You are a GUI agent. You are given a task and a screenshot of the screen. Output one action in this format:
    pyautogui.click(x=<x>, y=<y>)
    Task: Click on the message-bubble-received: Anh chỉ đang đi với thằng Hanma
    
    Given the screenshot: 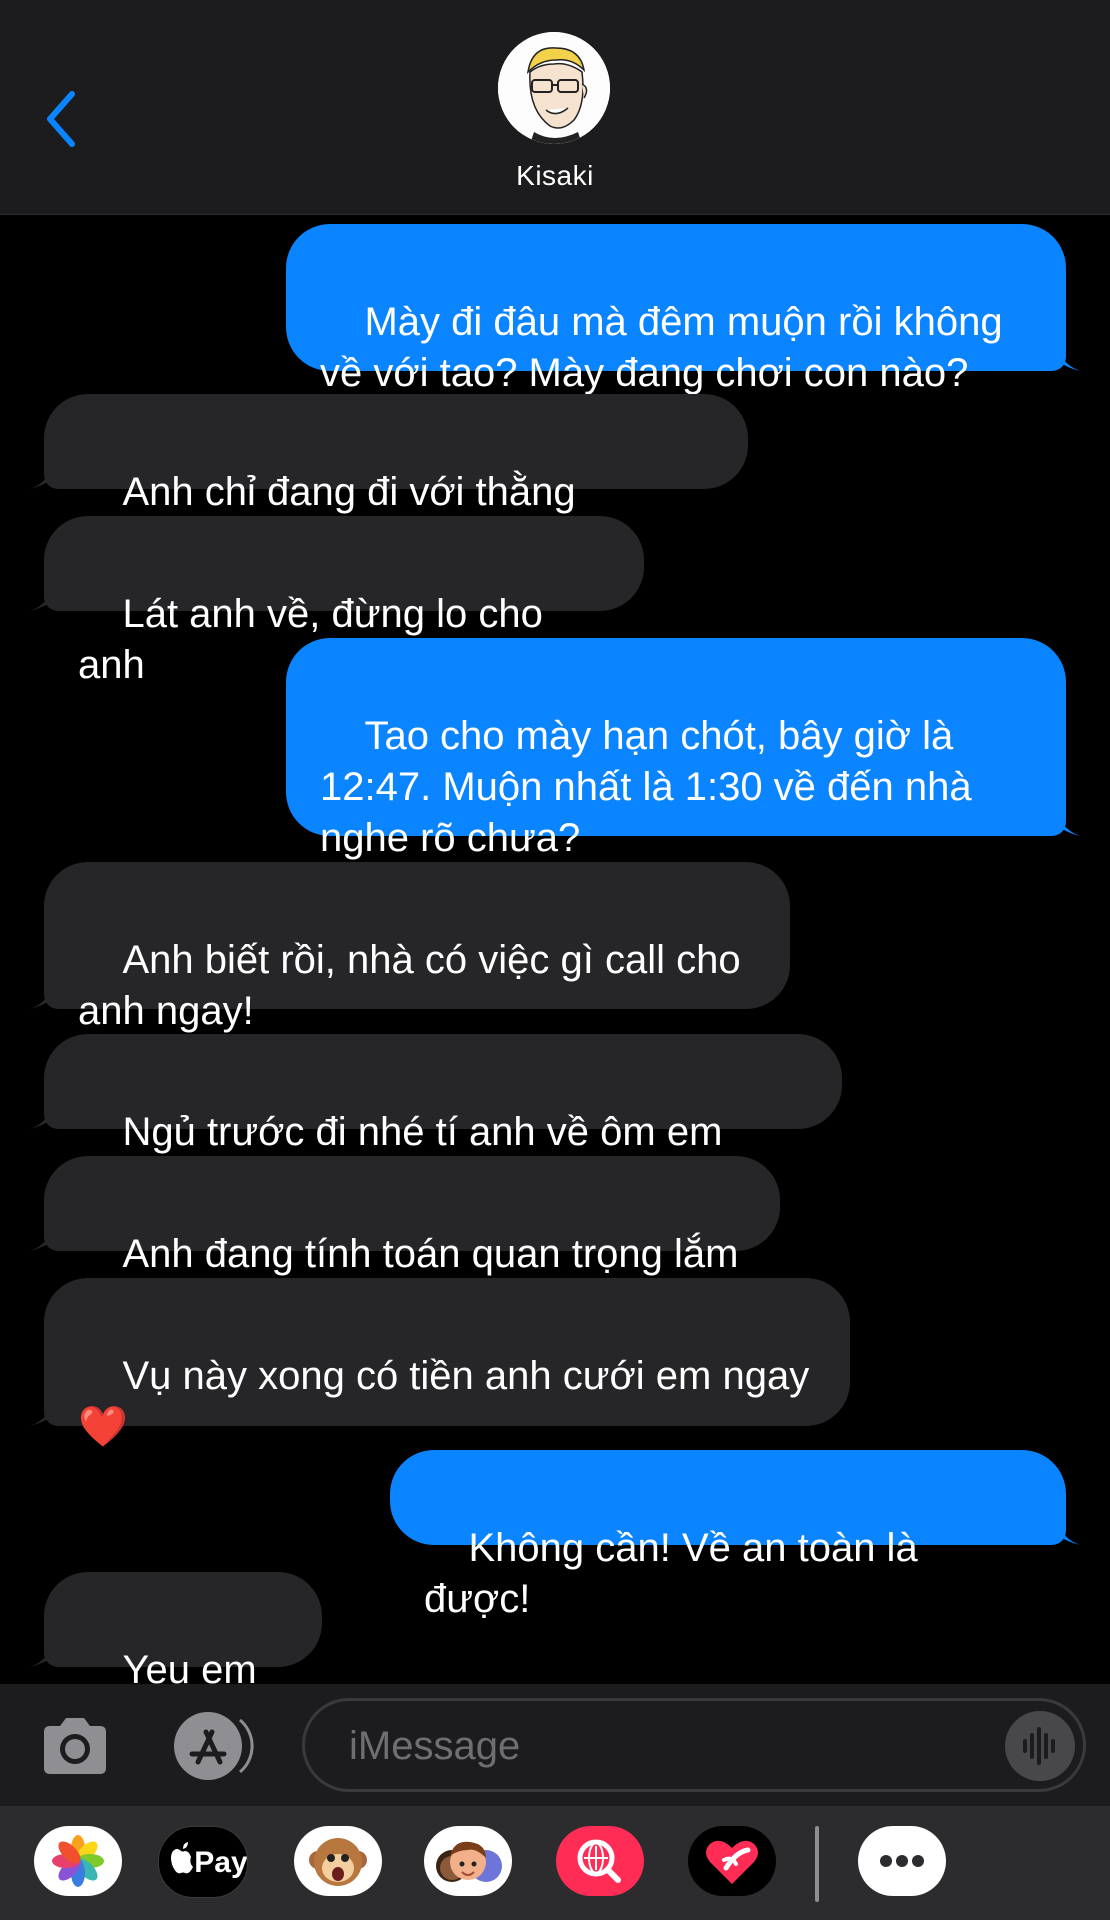 What is the action you would take?
    pyautogui.click(x=389, y=479)
    